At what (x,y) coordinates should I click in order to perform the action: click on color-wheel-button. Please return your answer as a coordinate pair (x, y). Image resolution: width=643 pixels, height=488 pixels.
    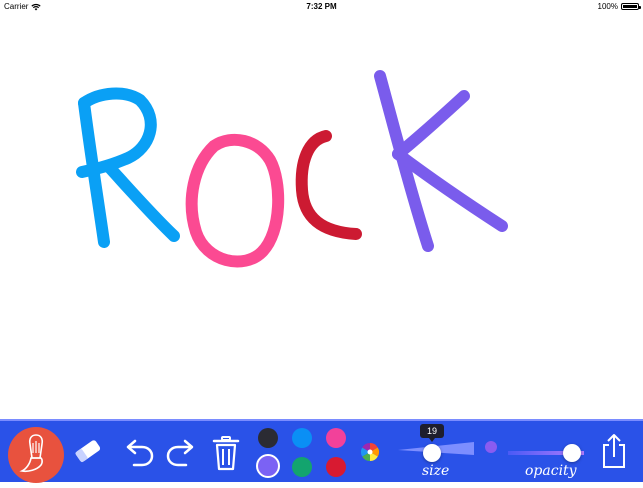
    Looking at the image, I should click on (370, 452).